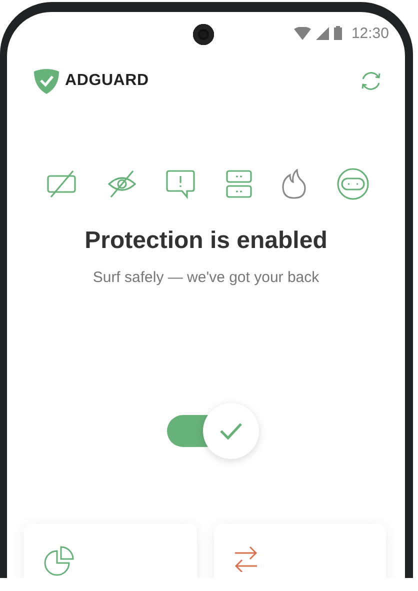 This screenshot has width=418, height=591. What do you see at coordinates (46, 81) in the screenshot?
I see `shield-icon` at bounding box center [46, 81].